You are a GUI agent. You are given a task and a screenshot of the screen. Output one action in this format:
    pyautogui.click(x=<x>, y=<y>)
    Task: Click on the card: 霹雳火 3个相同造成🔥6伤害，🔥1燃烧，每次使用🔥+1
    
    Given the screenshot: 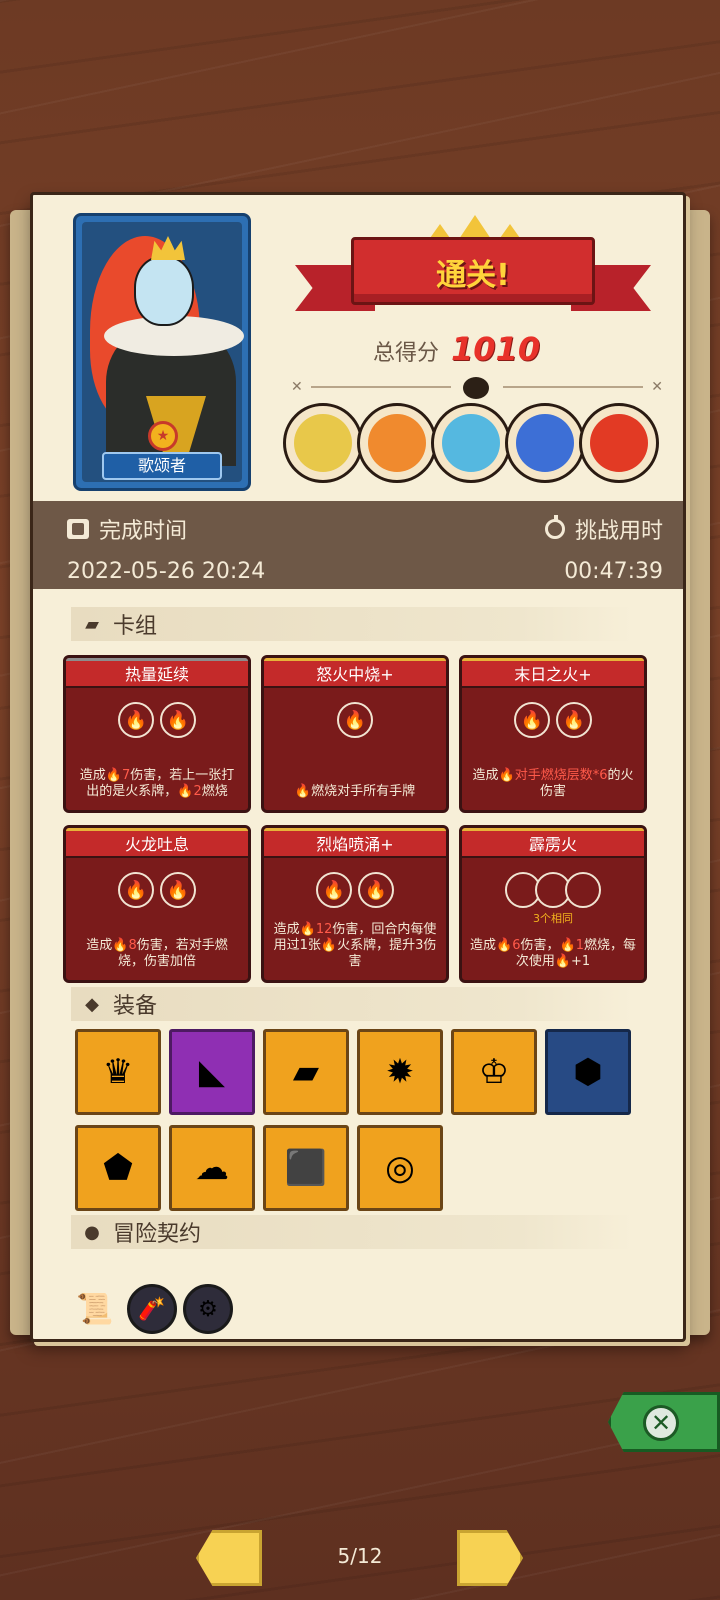 What is the action you would take?
    pyautogui.click(x=553, y=904)
    